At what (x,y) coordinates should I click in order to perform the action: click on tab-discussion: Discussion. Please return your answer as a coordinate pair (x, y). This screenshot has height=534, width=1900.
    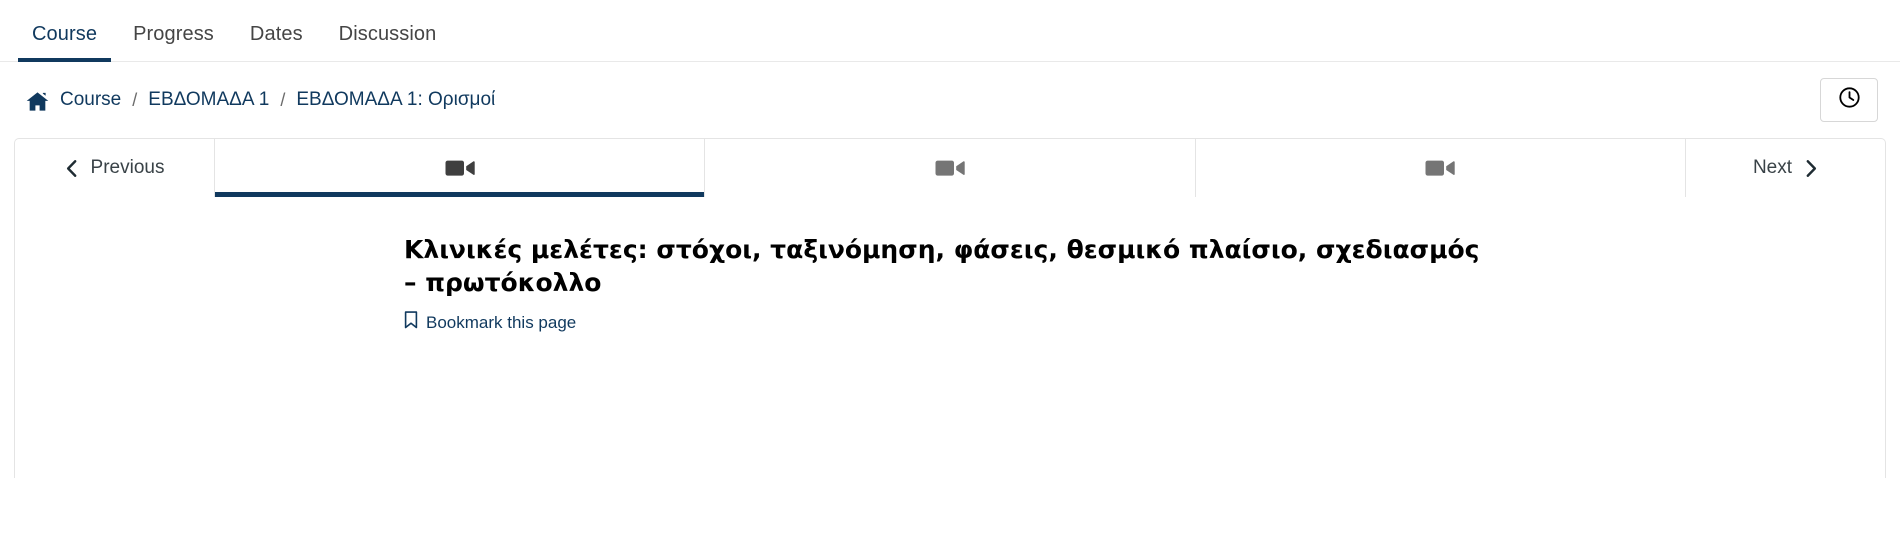
    Looking at the image, I should click on (388, 42).